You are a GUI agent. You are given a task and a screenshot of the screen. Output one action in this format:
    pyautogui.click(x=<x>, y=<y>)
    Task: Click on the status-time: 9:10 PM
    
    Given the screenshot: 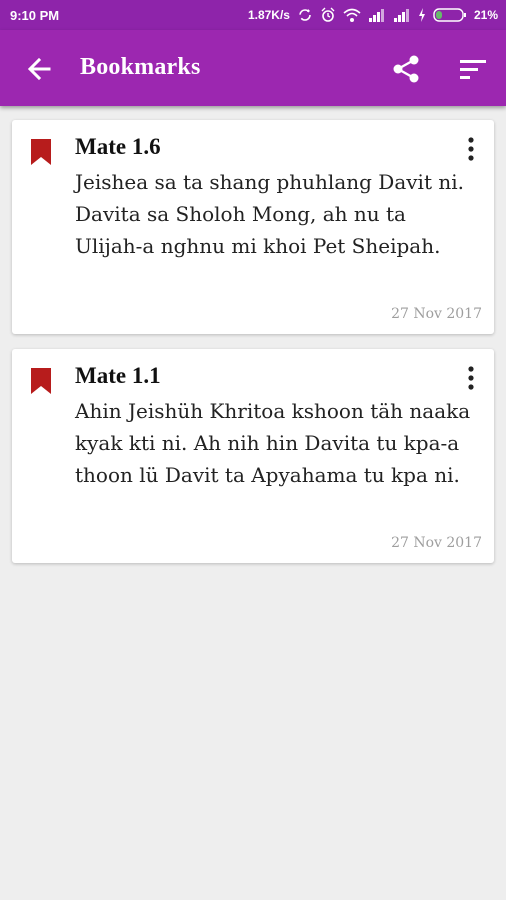 What is the action you would take?
    pyautogui.click(x=35, y=15)
    